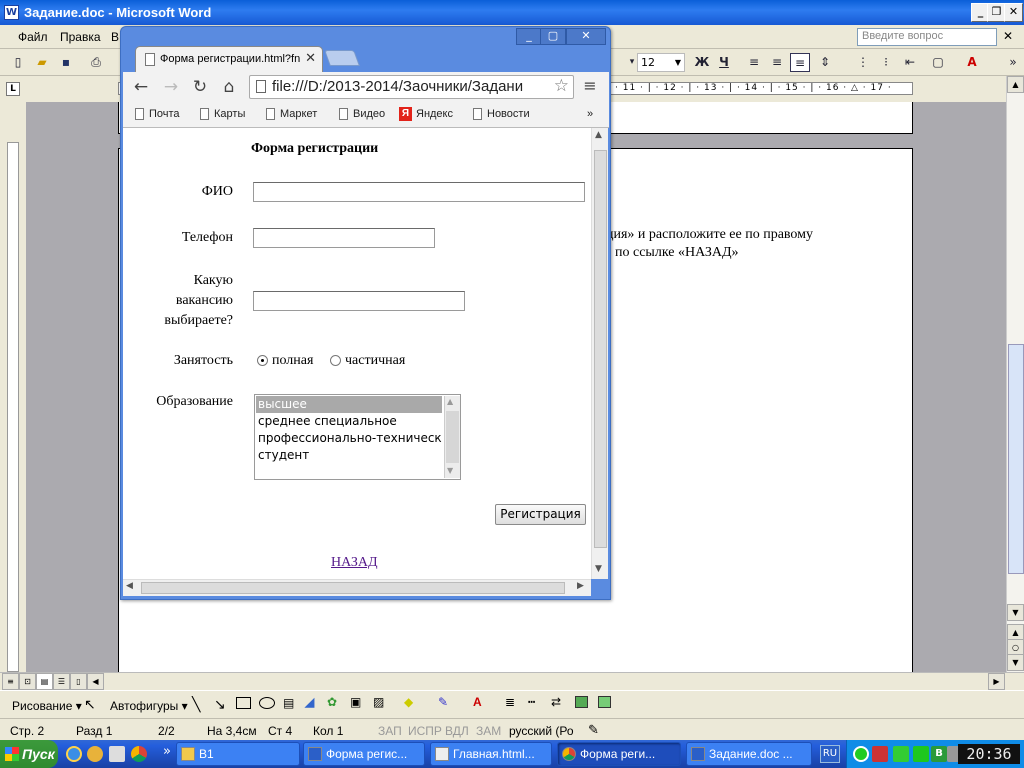 Image resolution: width=1024 pixels, height=768 pixels. Describe the element at coordinates (529, 36) in the screenshot. I see `chrome-minimize-button: _` at that location.